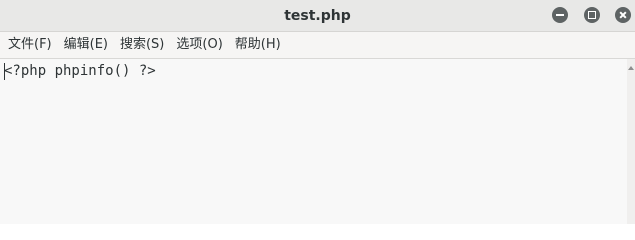  Describe the element at coordinates (142, 45) in the screenshot. I see `menu-search: 搜索(S)` at that location.